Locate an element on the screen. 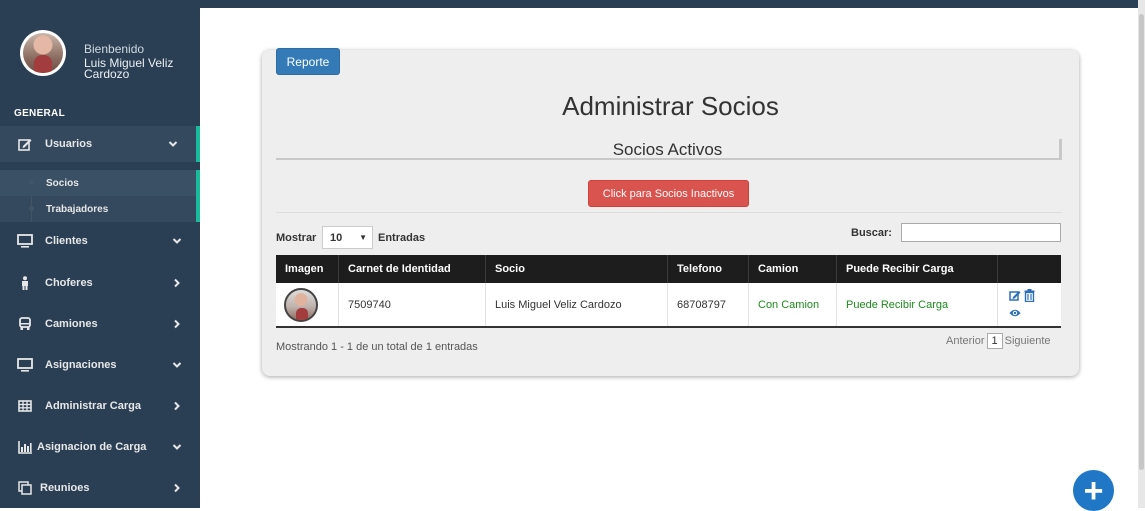 Image resolution: width=1145 pixels, height=511 pixels. pagination: Anterior 1 Siguiente is located at coordinates (998, 341).